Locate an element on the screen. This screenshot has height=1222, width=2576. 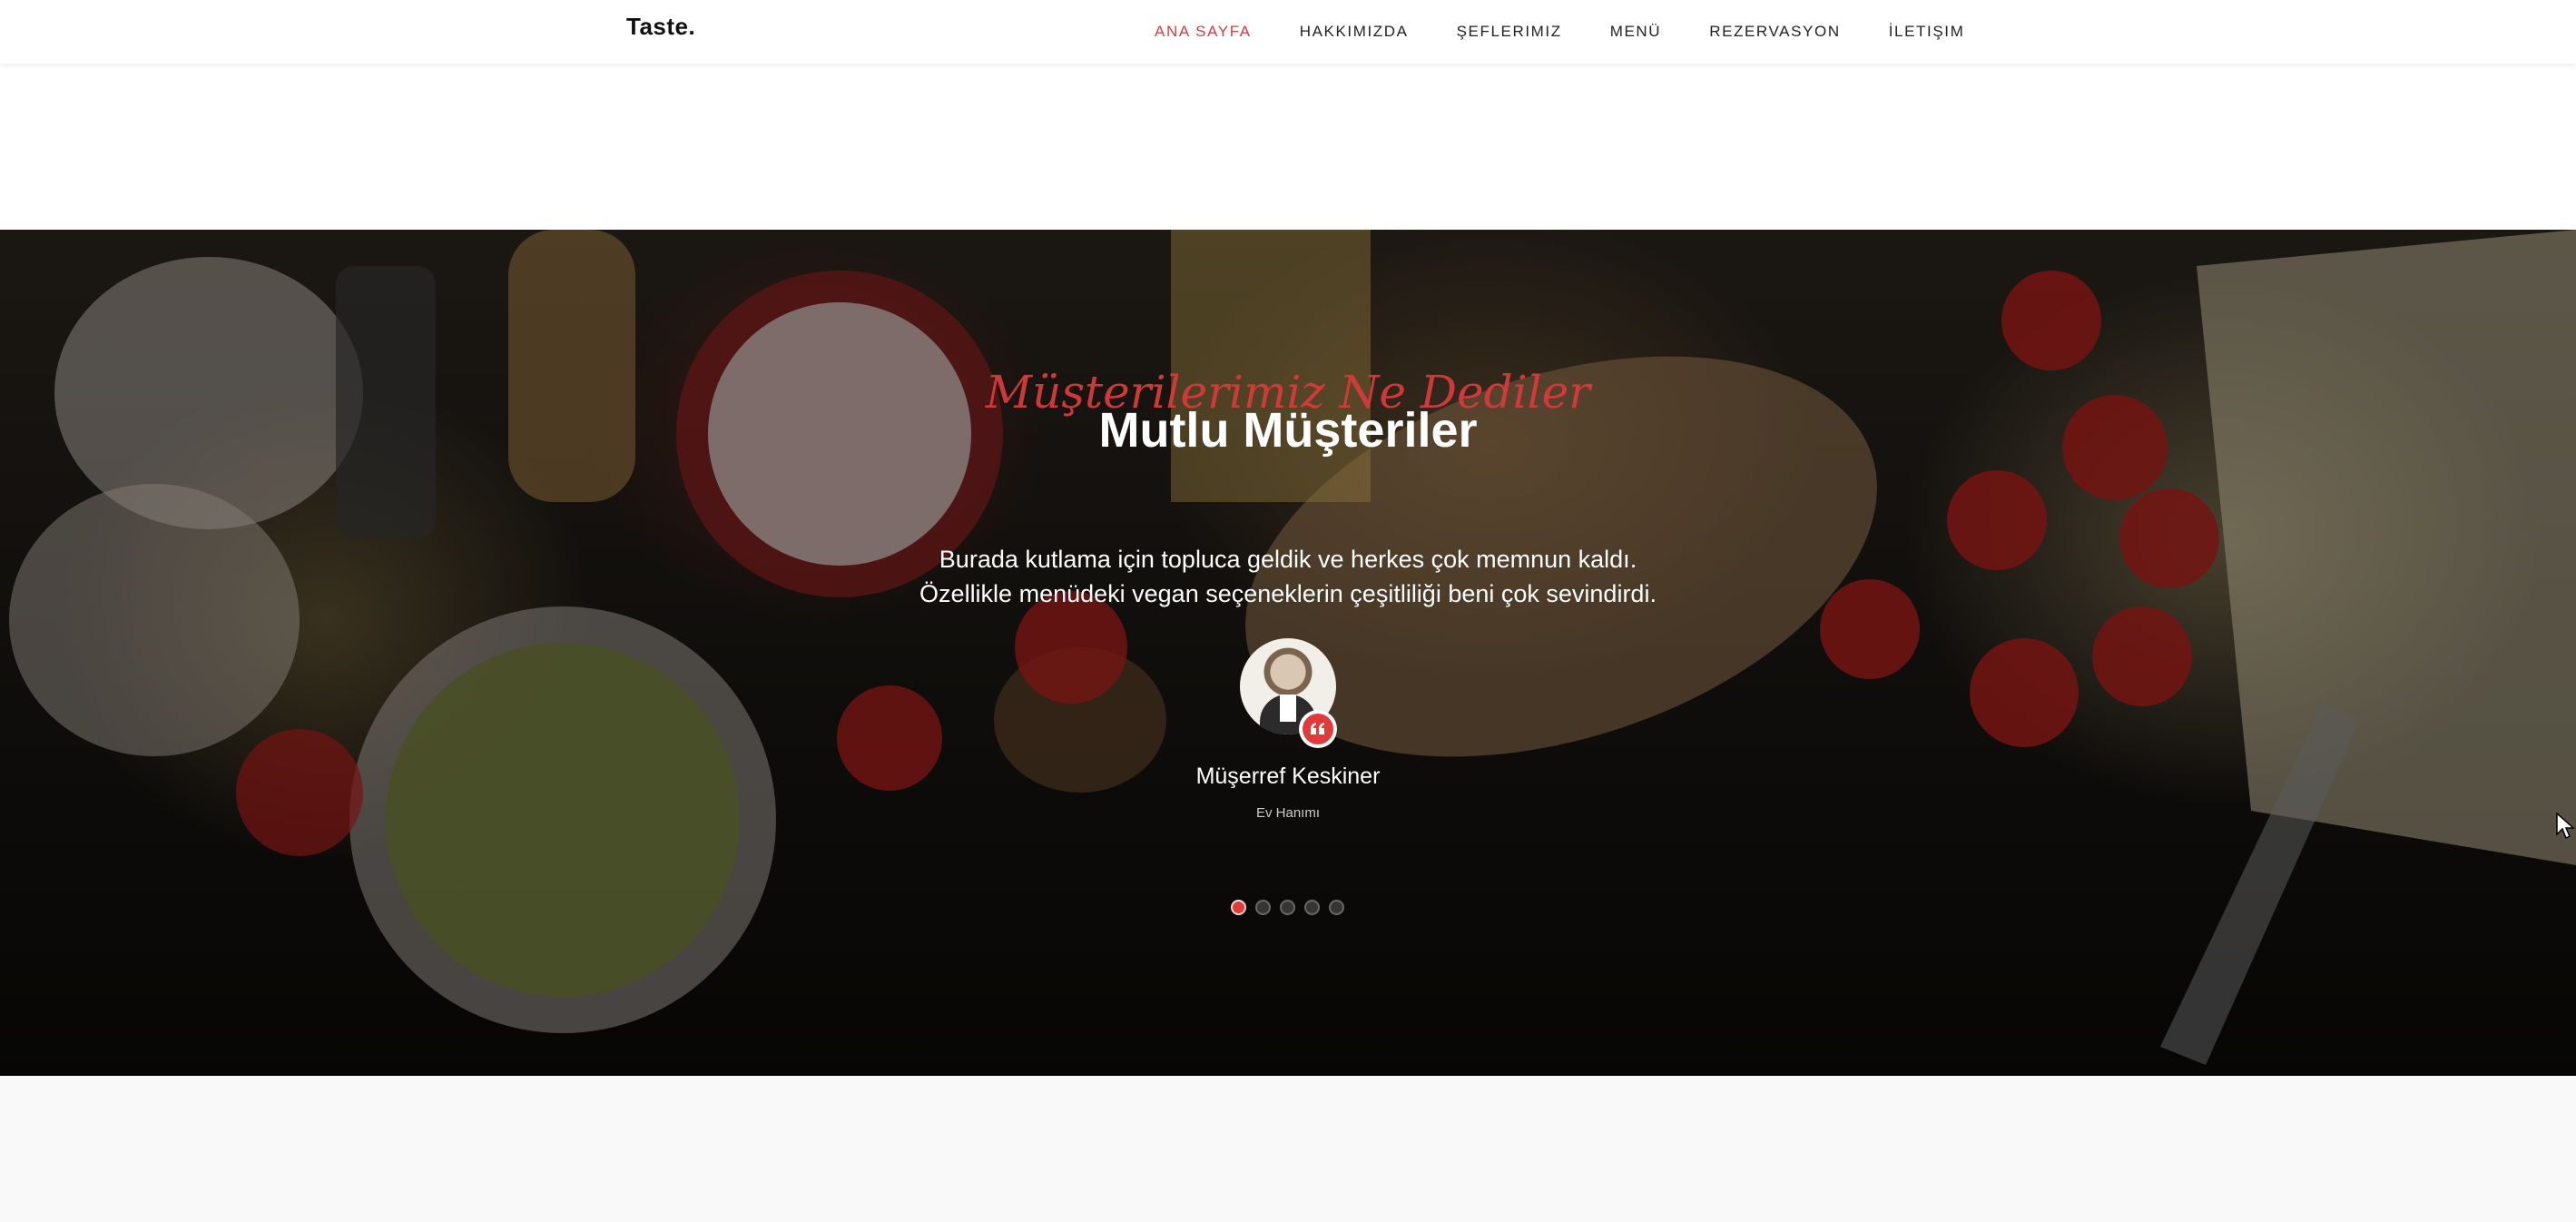
author-name: Müşerref Keskiner is located at coordinates (1288, 776).